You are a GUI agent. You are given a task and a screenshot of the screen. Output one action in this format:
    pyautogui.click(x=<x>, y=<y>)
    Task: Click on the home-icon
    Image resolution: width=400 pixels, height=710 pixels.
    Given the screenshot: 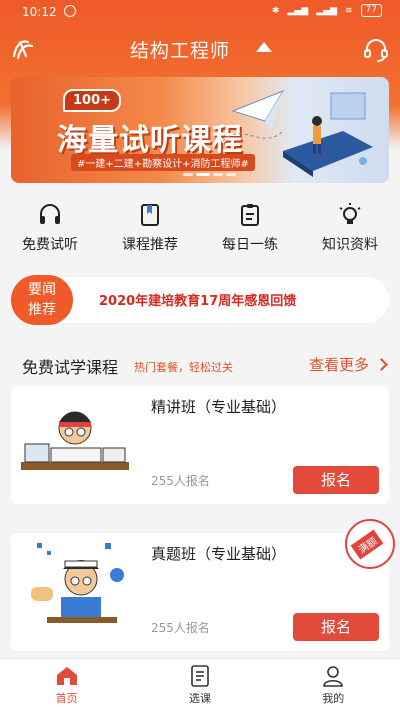 What is the action you would take?
    pyautogui.click(x=66, y=676)
    